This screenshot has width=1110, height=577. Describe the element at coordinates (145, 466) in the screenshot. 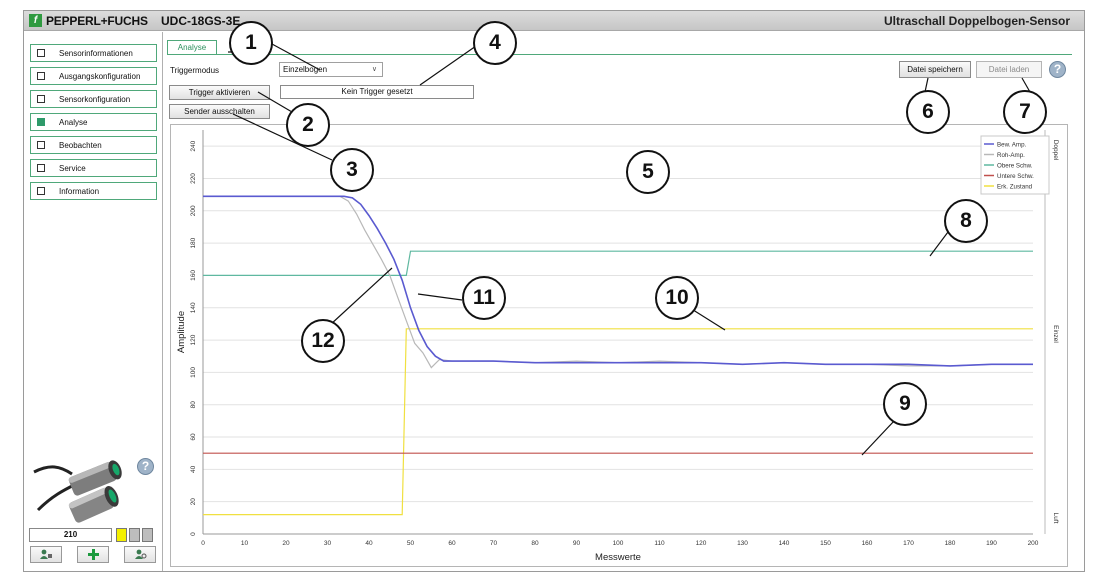

I see `sidebar-help-icon: ?` at that location.